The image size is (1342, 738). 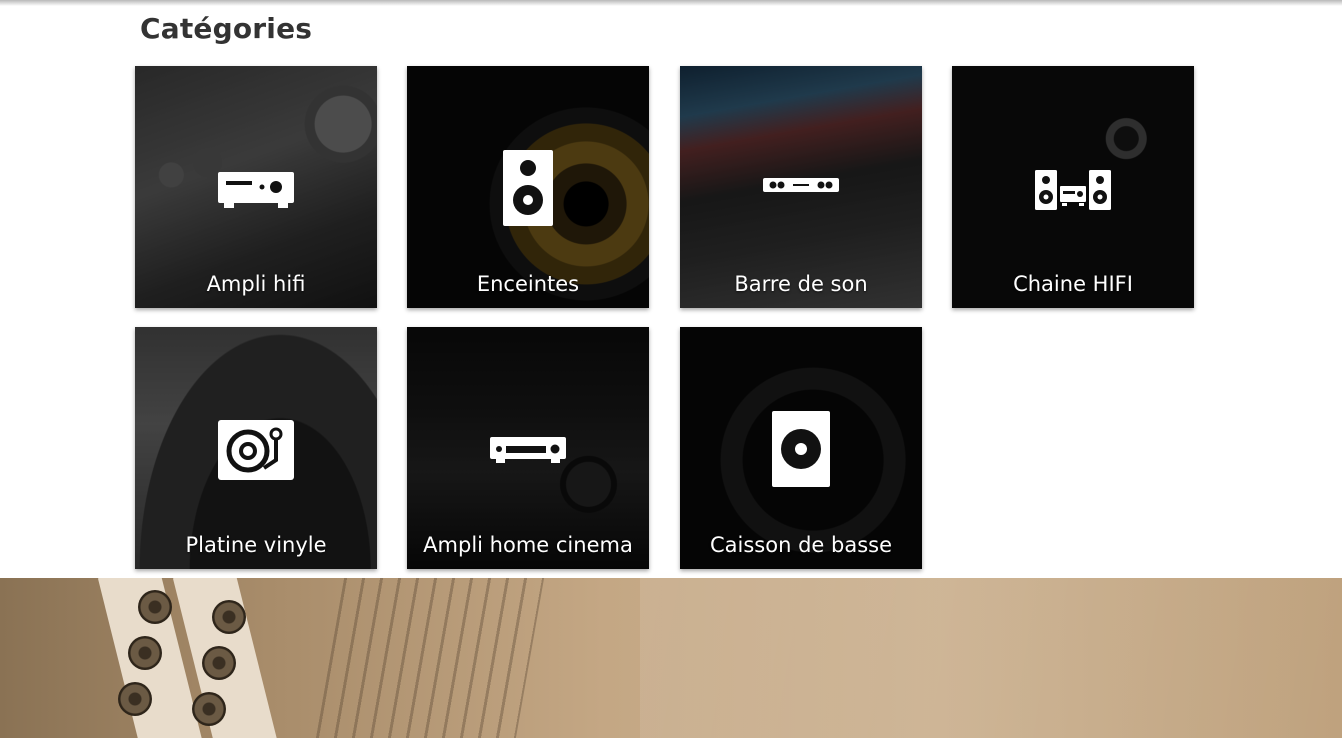 I want to click on header-shadow, so click(x=671, y=3).